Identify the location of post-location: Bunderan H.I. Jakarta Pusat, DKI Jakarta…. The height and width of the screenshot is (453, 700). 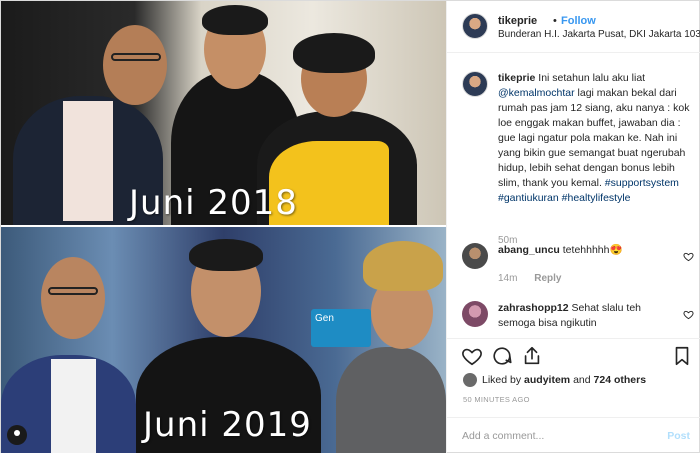
(599, 34).